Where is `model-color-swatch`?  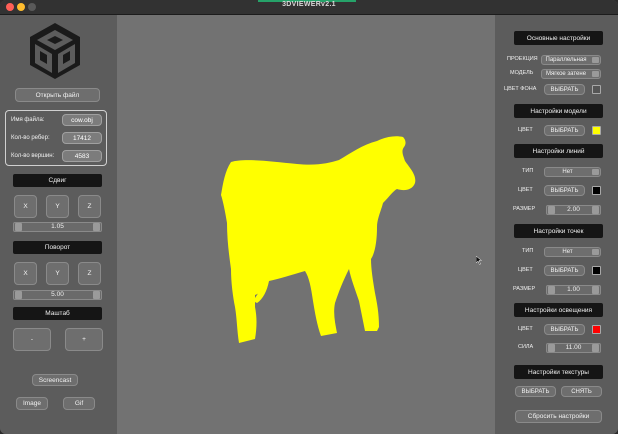
model-color-swatch is located at coordinates (596, 130).